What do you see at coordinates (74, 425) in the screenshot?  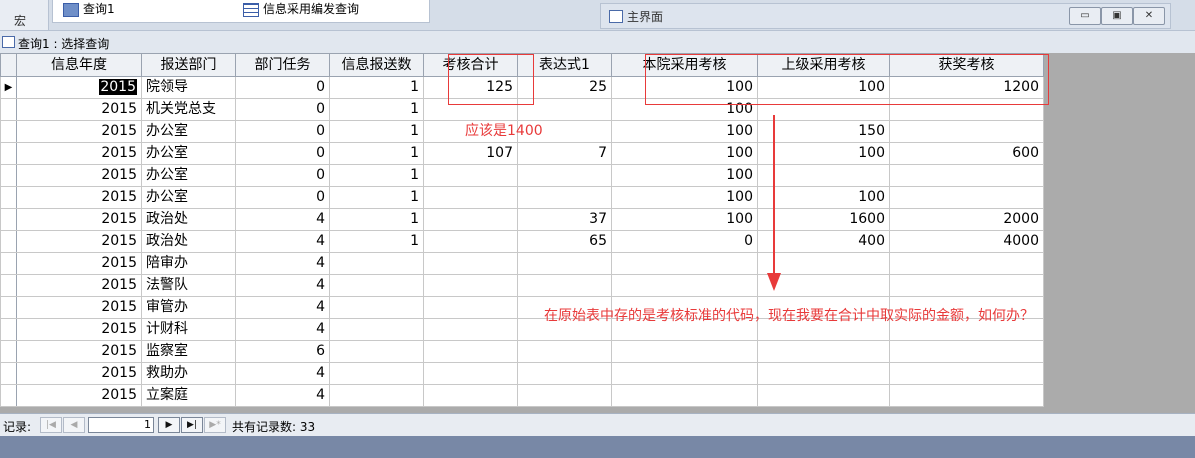 I see `previous-record-button: ◀` at bounding box center [74, 425].